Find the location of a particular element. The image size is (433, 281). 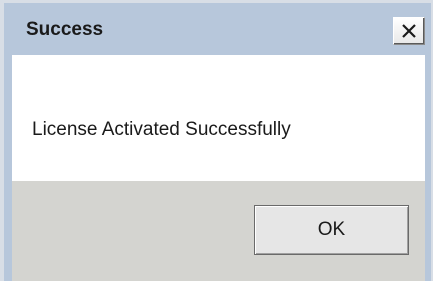

dialog-title: Success is located at coordinates (65, 29).